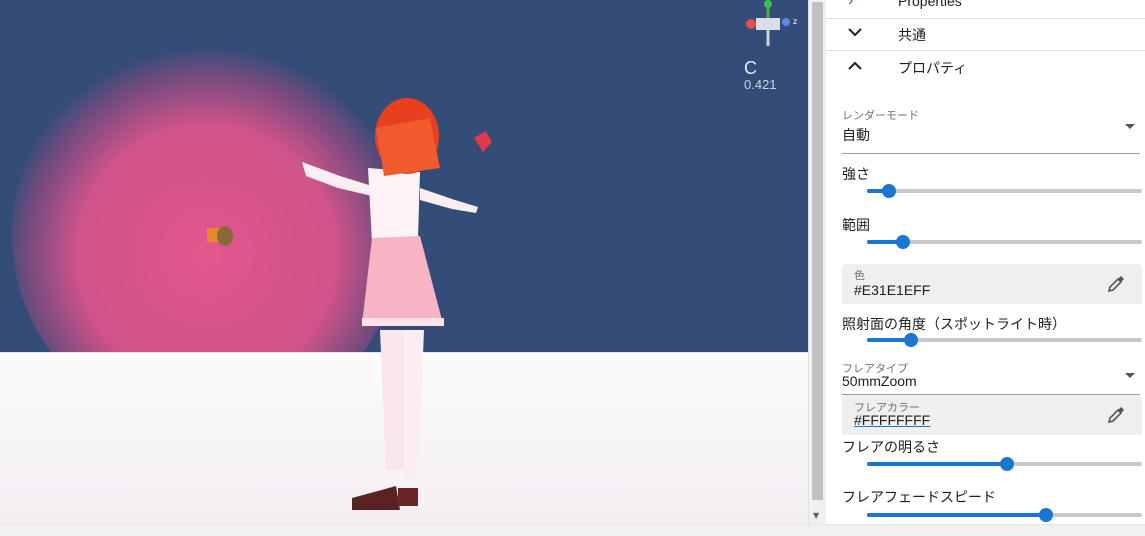 This screenshot has height=536, width=1145. What do you see at coordinates (992, 415) in the screenshot?
I see `flare-color-field: フレアカラー #FFFFFFFF` at bounding box center [992, 415].